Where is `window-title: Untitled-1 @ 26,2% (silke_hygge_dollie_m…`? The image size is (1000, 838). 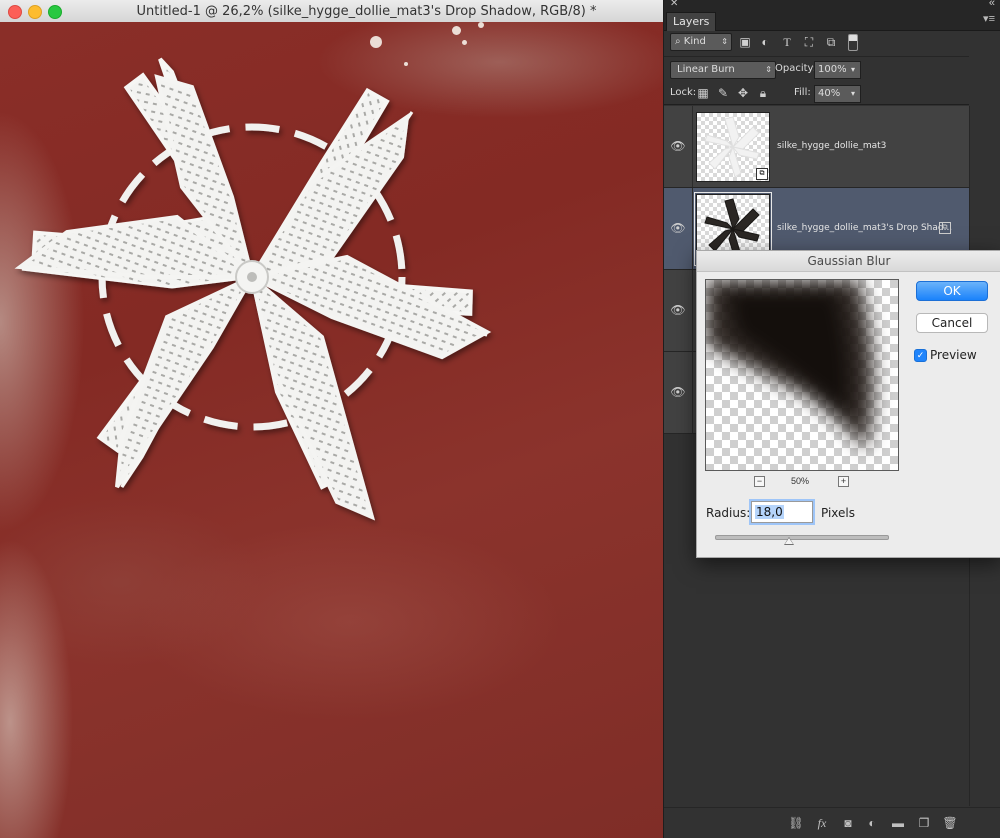 window-title: Untitled-1 @ 26,2% (silke_hygge_dollie_m… is located at coordinates (366, 11).